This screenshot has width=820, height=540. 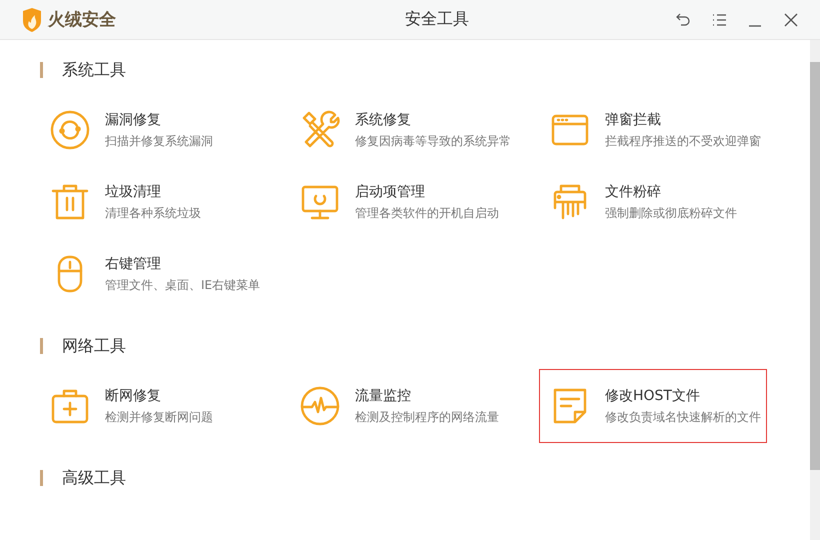 I want to click on tool-description: 修改负责域名快速解析的文件, so click(x=683, y=417).